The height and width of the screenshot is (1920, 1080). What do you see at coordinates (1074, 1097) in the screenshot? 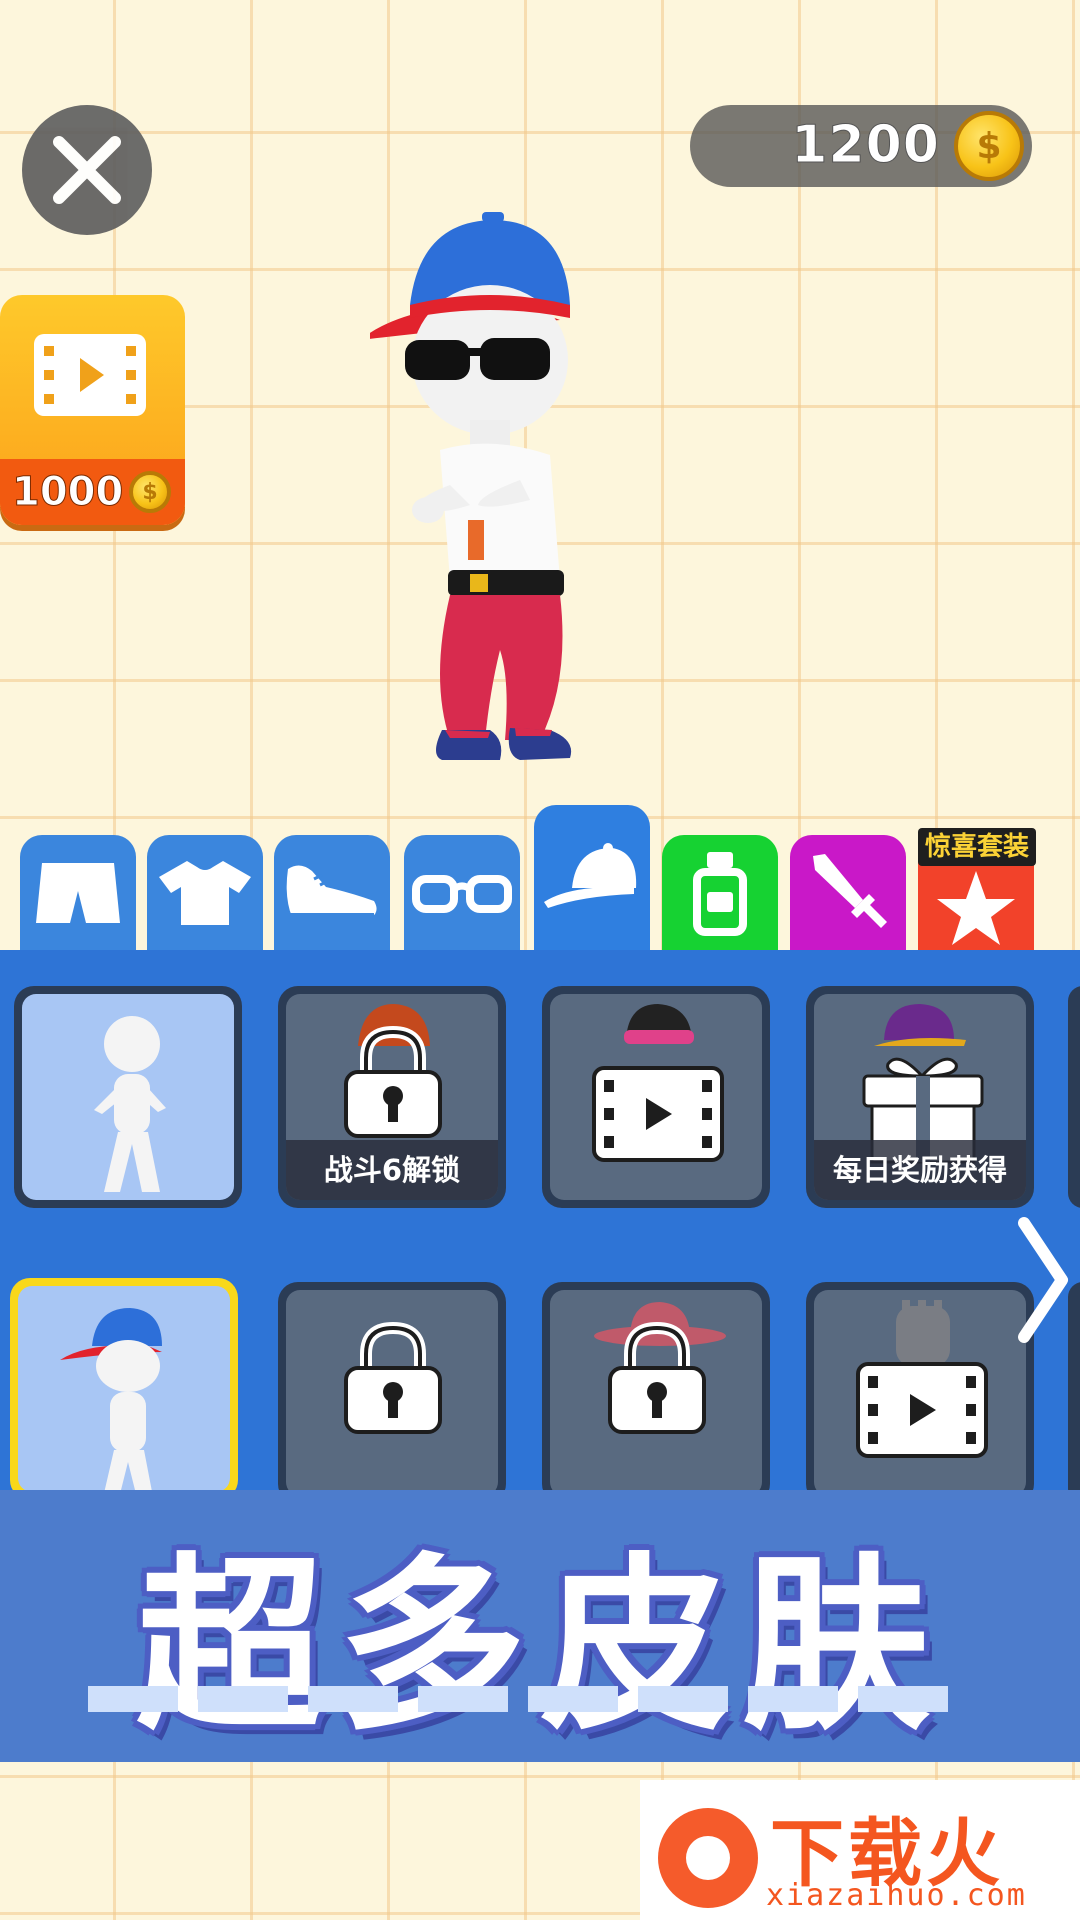
I see `item-card-partial` at bounding box center [1074, 1097].